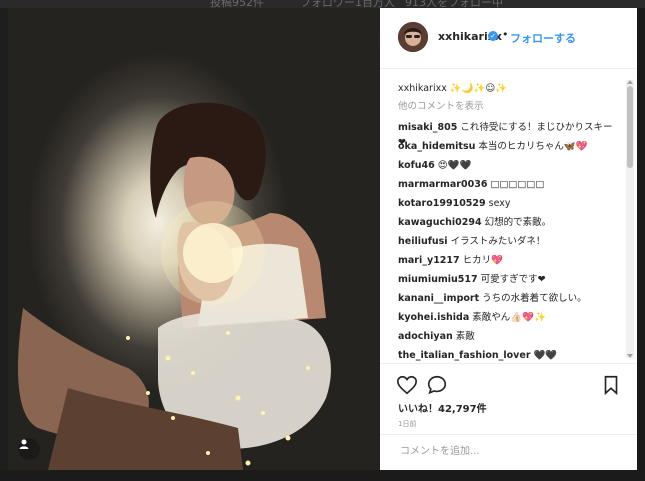  Describe the element at coordinates (437, 385) in the screenshot. I see `speech-bubble-icon` at that location.